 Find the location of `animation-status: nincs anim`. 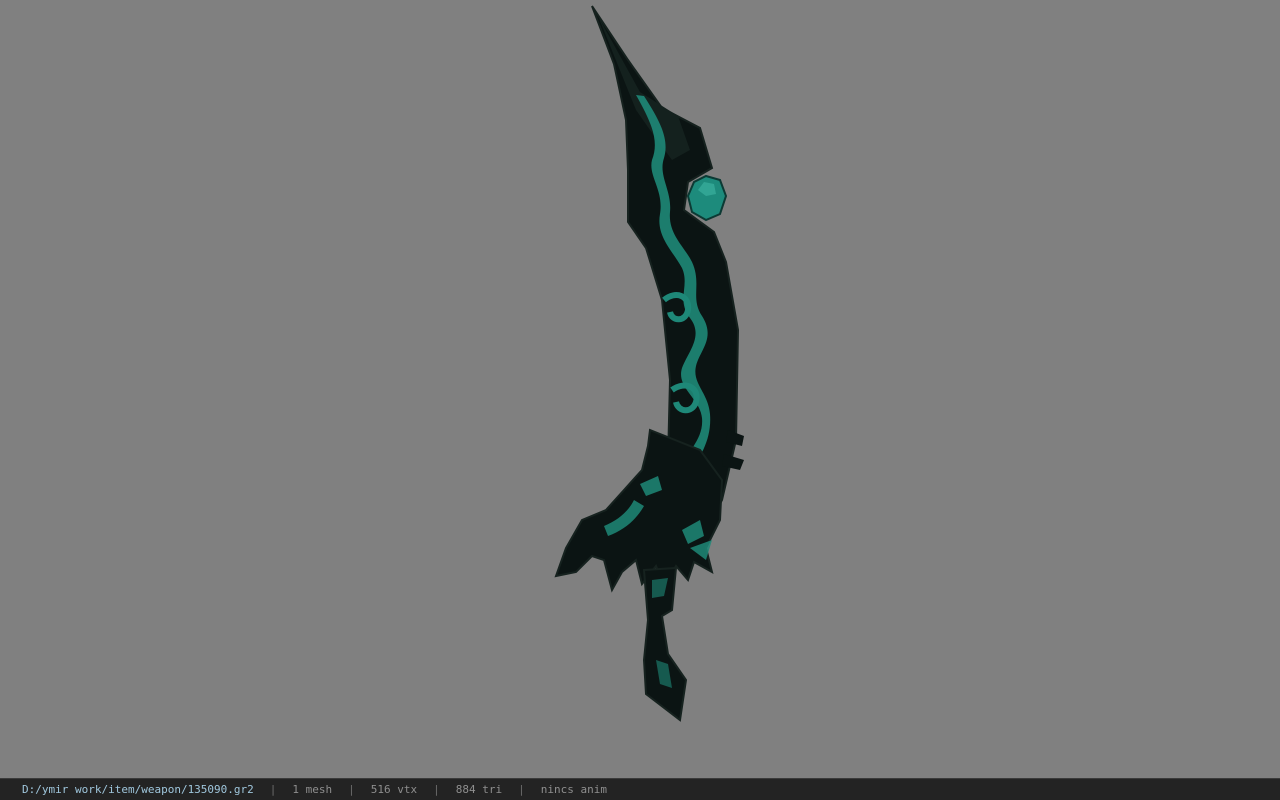

animation-status: nincs anim is located at coordinates (573, 789).